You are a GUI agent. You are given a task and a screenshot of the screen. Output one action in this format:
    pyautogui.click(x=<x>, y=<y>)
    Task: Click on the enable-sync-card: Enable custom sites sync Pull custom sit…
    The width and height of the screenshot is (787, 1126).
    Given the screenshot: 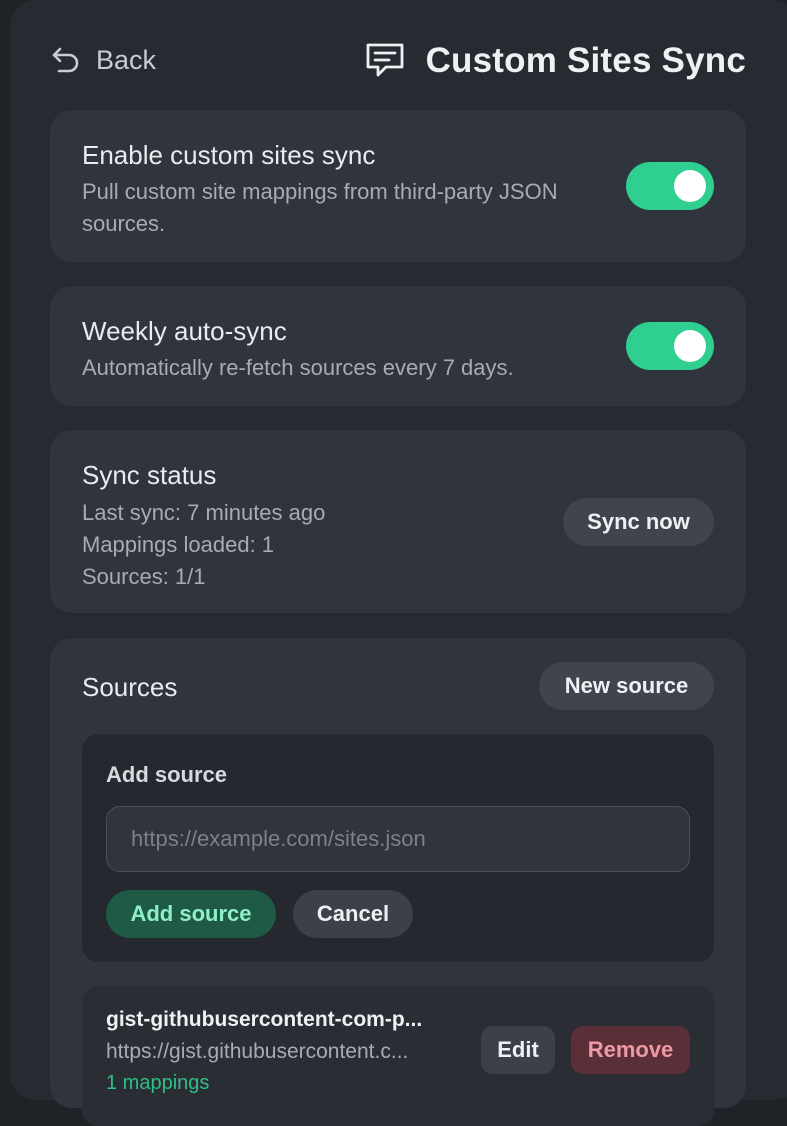 What is the action you would take?
    pyautogui.click(x=398, y=186)
    